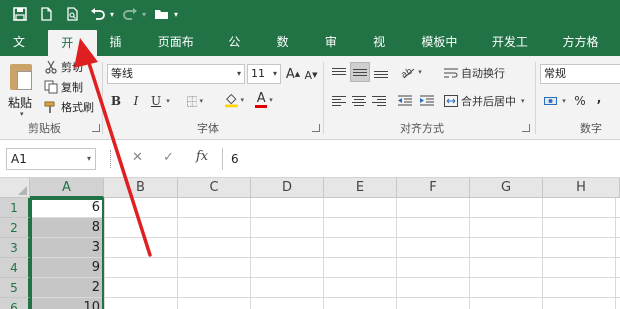 The width and height of the screenshot is (620, 309). What do you see at coordinates (130, 14) in the screenshot?
I see `redo-icon` at bounding box center [130, 14].